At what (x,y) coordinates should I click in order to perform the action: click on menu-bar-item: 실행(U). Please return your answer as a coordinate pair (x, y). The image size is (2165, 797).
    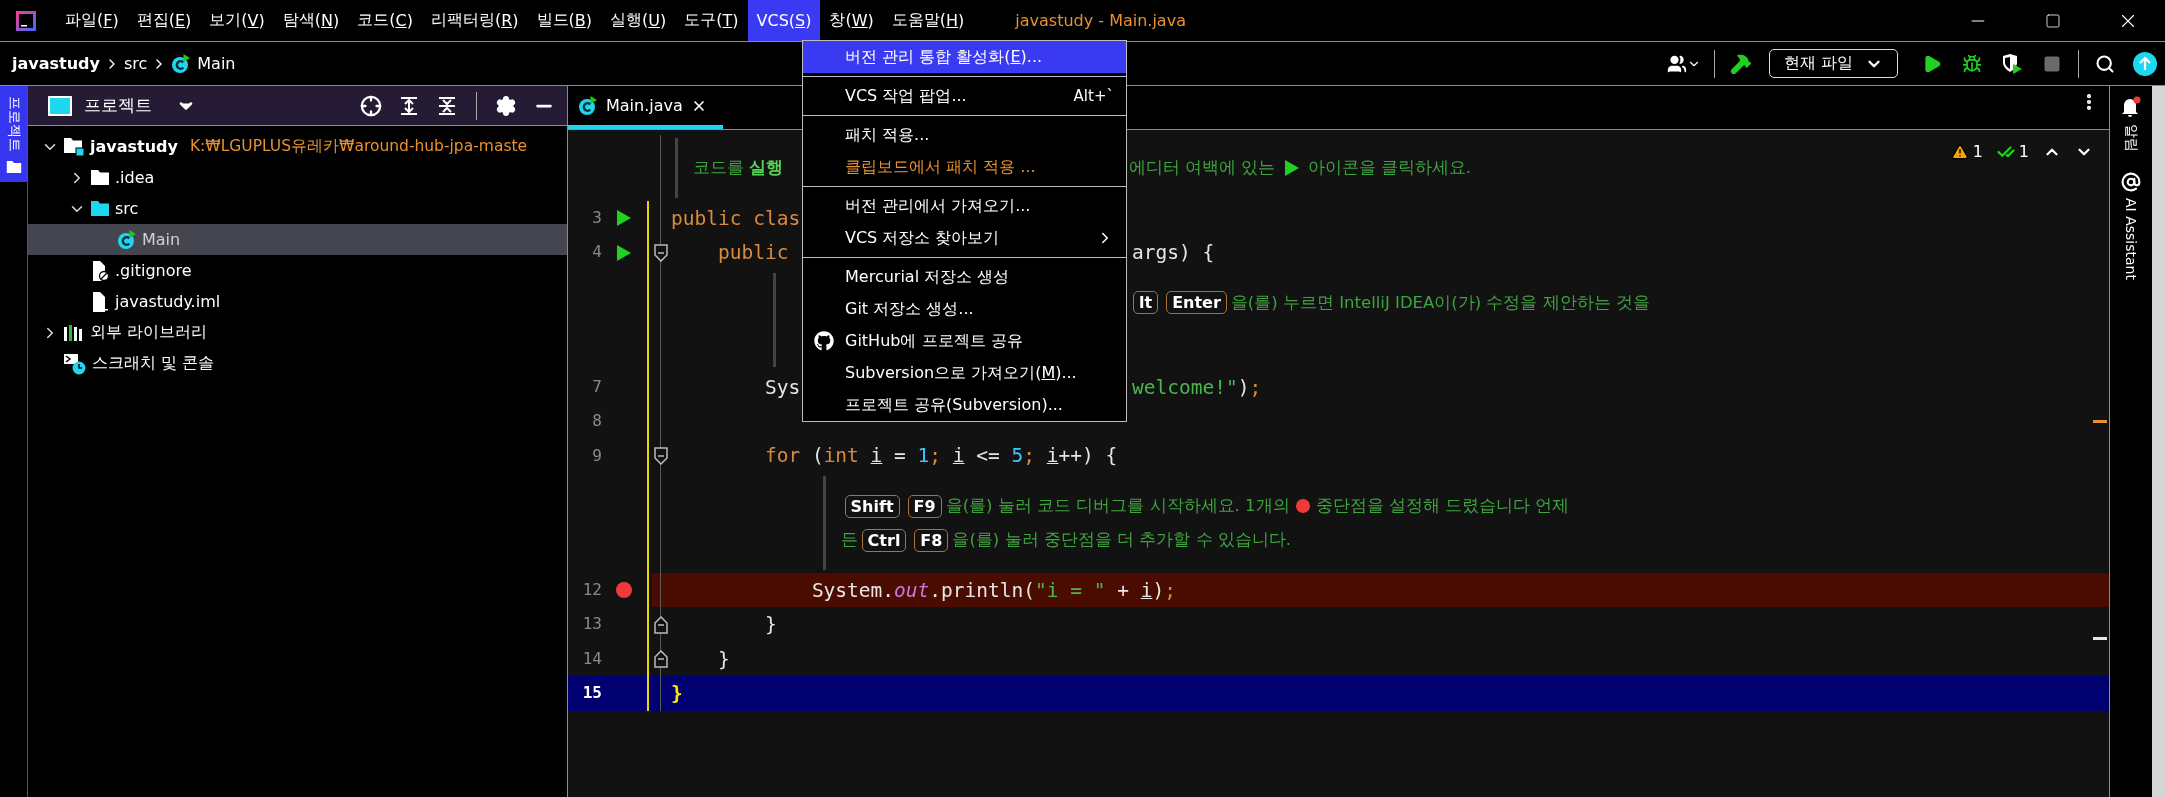
    Looking at the image, I should click on (638, 20).